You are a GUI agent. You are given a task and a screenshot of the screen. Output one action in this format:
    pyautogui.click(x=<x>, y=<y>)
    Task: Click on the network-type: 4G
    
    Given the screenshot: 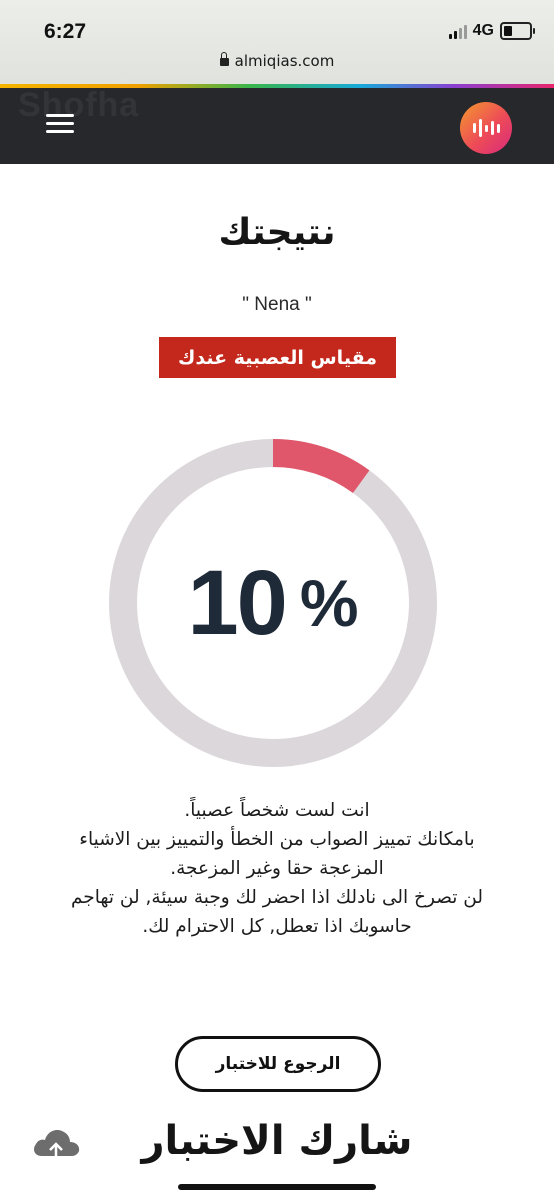 What is the action you would take?
    pyautogui.click(x=483, y=30)
    